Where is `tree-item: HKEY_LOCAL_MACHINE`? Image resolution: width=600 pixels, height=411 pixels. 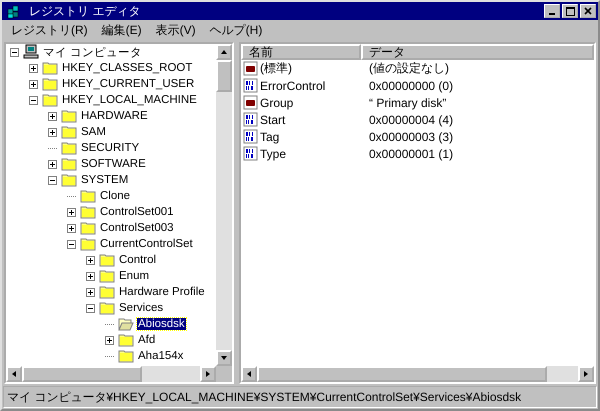
tree-item: HKEY_LOCAL_MACHINE is located at coordinates (129, 100).